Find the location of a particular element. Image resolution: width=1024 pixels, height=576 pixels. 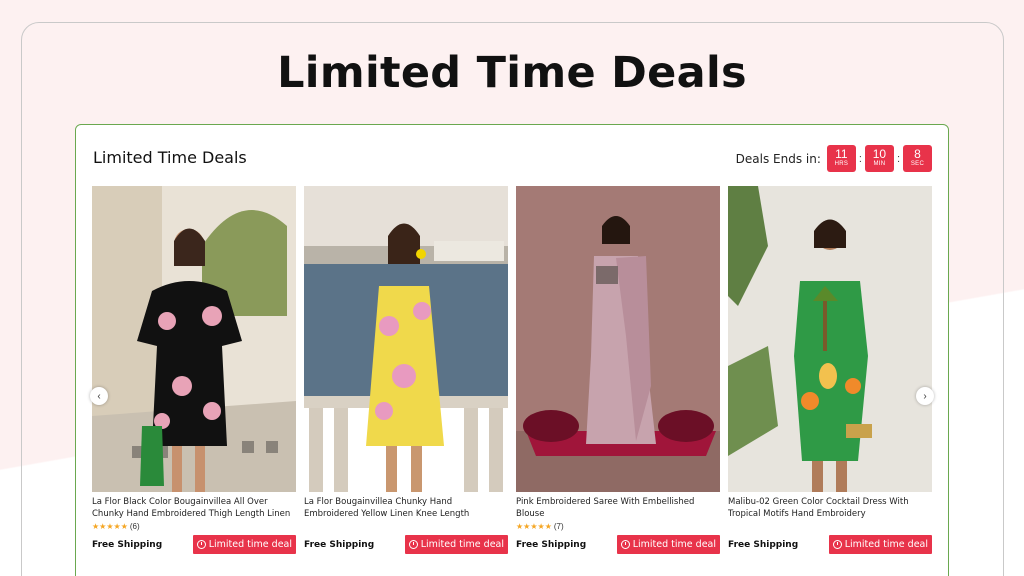

seconds-unit: SEC is located at coordinates (917, 164).